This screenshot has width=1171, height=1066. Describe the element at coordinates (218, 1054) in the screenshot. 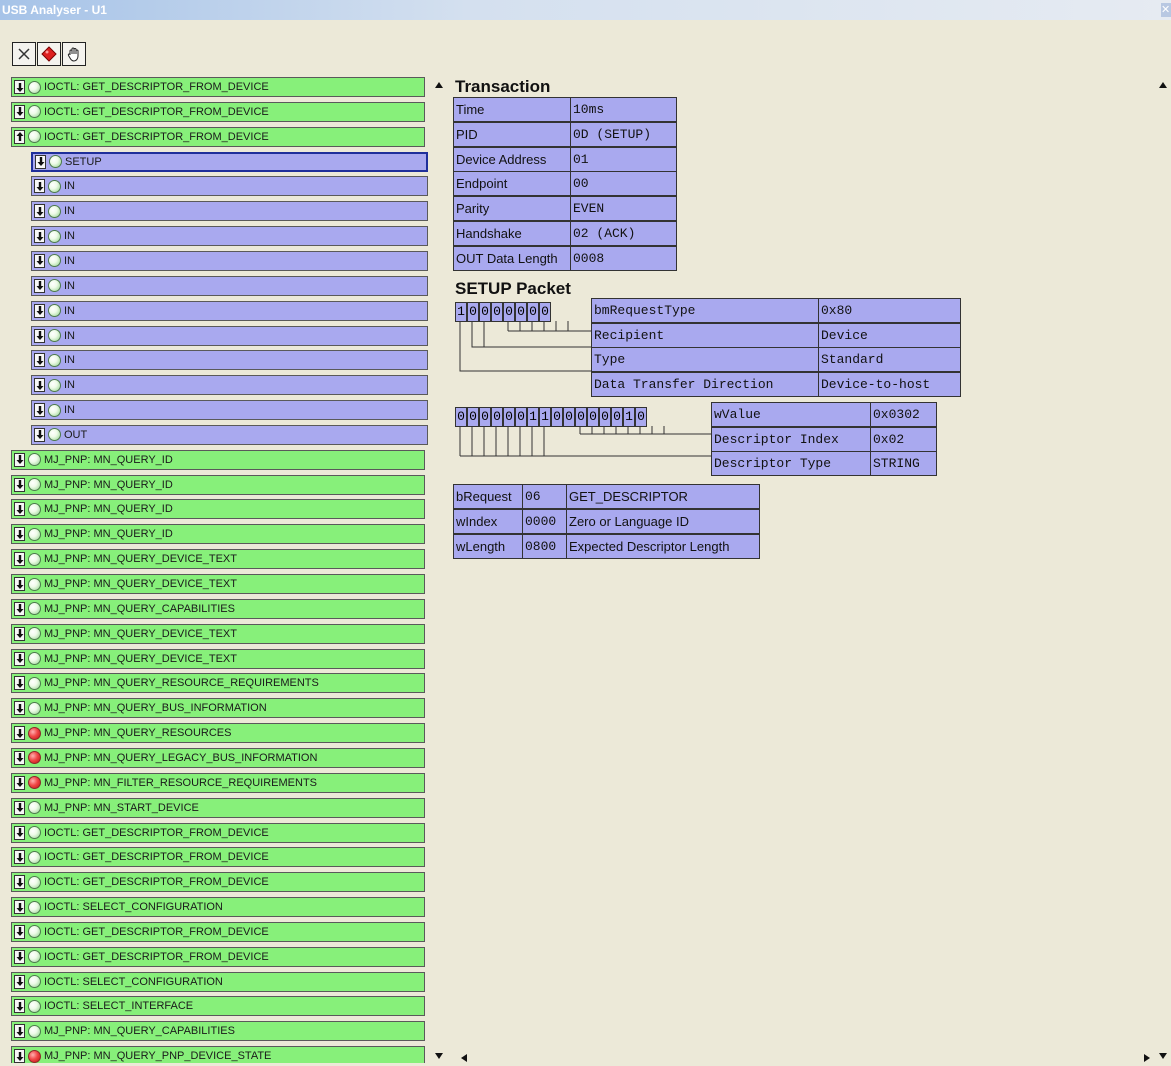

I see `tree-row: MJ_PNP: MN_QUERY_PNP_DEVICE_STATE` at that location.